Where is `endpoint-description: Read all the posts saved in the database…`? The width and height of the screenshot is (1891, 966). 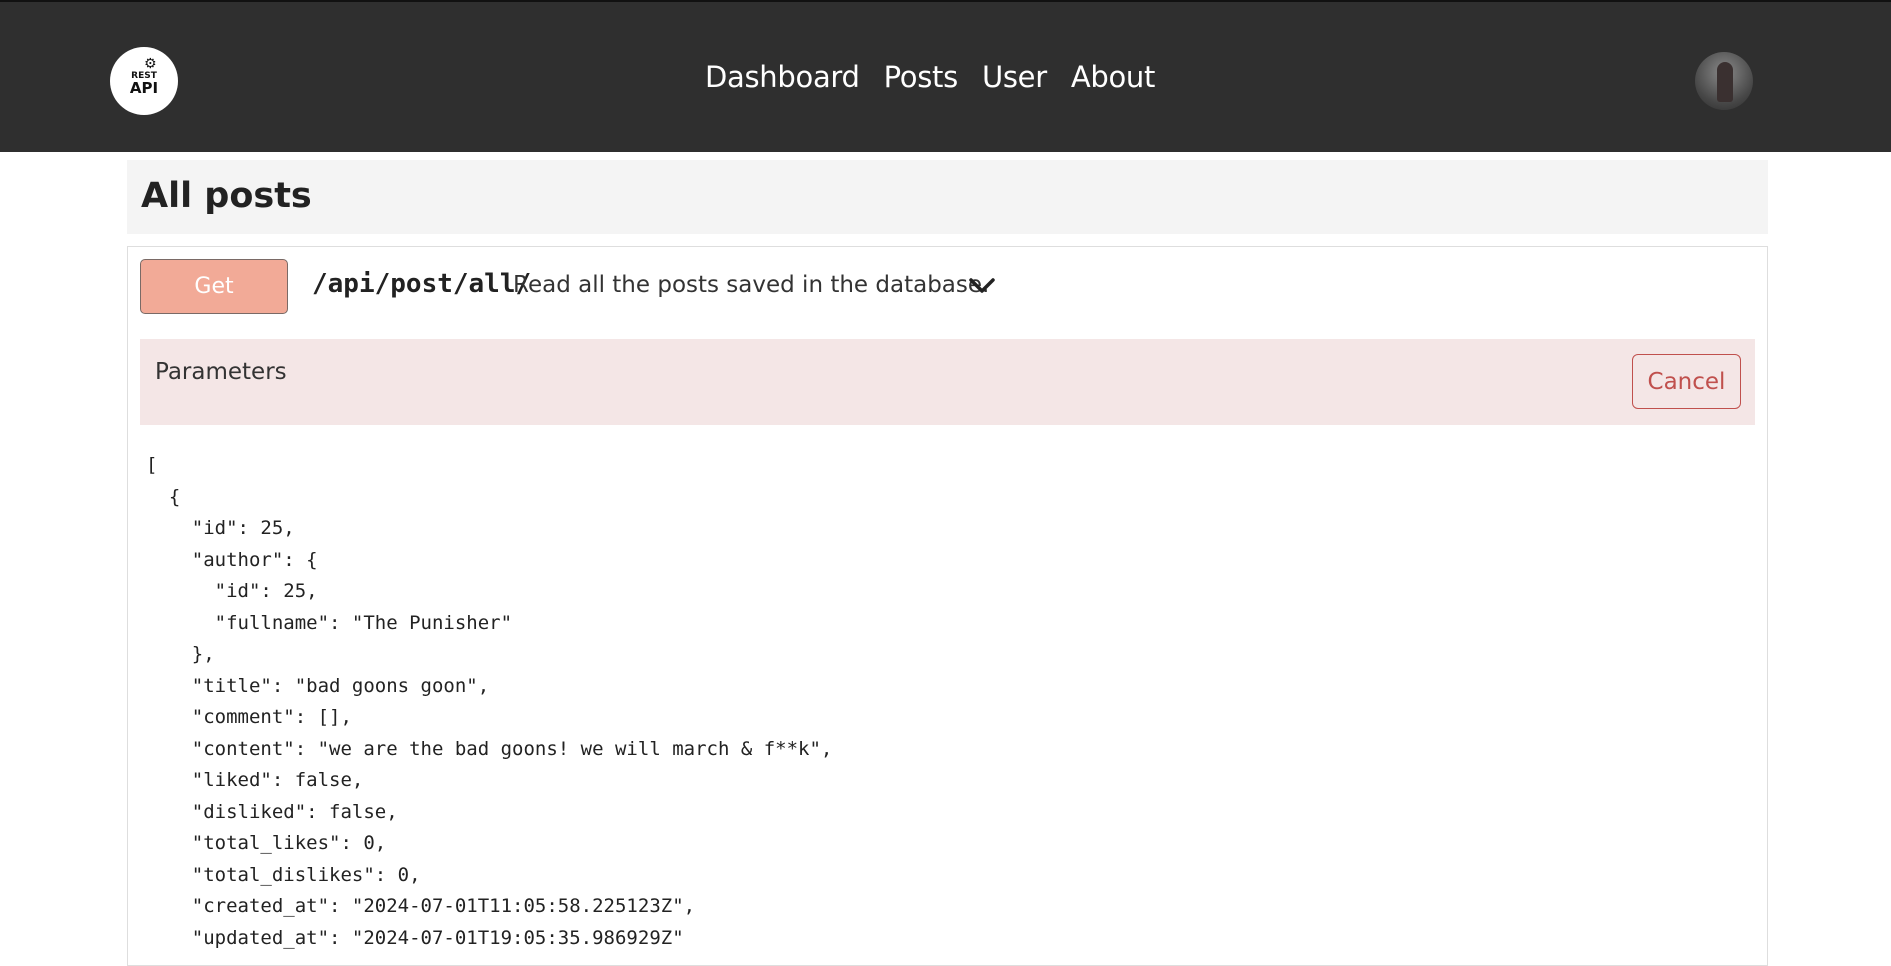
endpoint-description: Read all the posts saved in the database… is located at coordinates (751, 285).